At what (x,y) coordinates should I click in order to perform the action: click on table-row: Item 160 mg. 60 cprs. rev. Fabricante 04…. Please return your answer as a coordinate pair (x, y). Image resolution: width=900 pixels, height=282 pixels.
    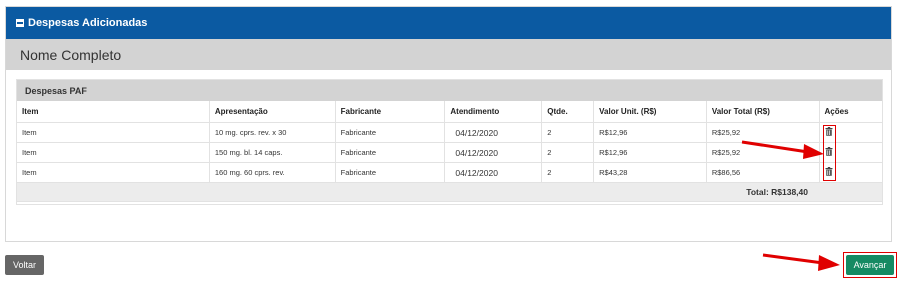
    Looking at the image, I should click on (449, 172).